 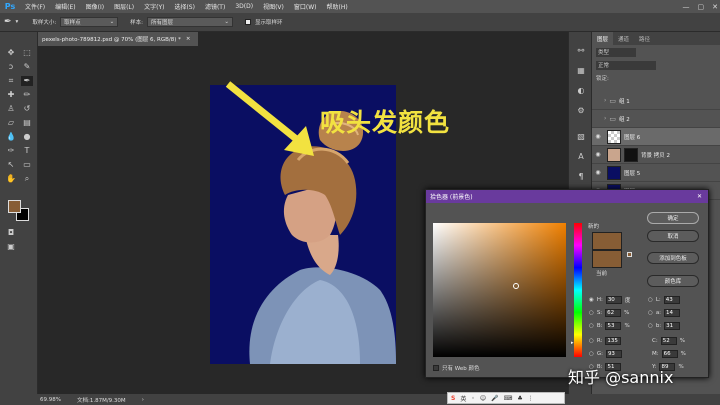 I want to click on cyan-input: 52, so click(x=668, y=341).